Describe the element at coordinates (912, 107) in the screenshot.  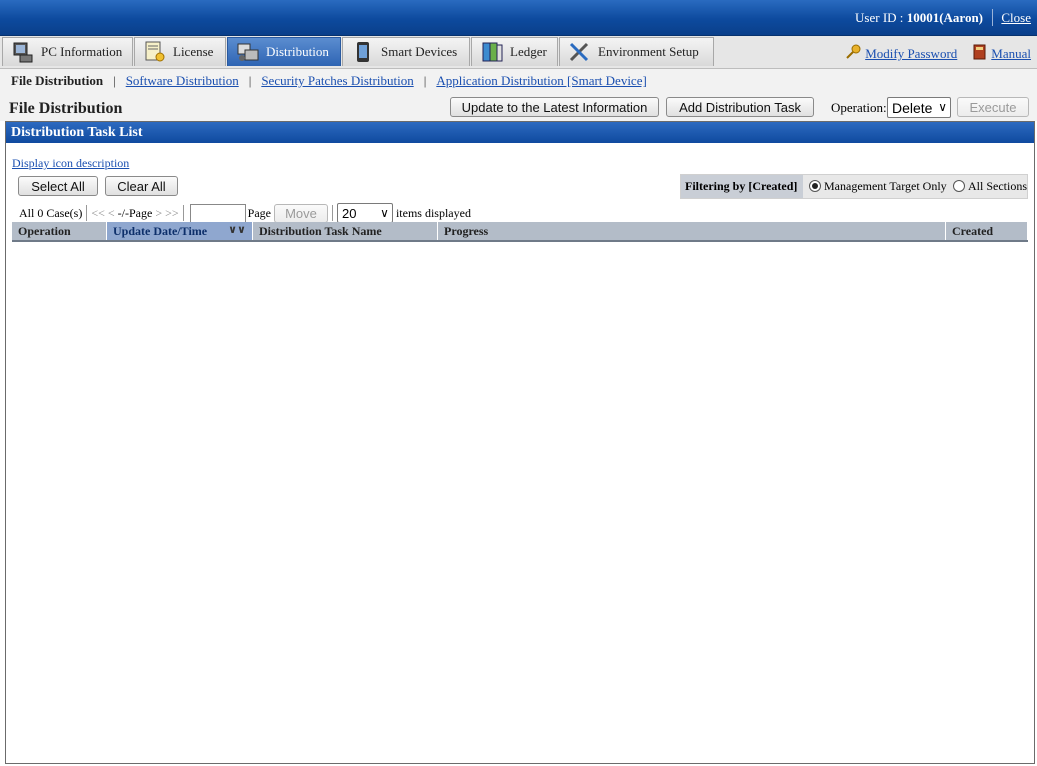
I see `operation-select-value: Delete` at that location.